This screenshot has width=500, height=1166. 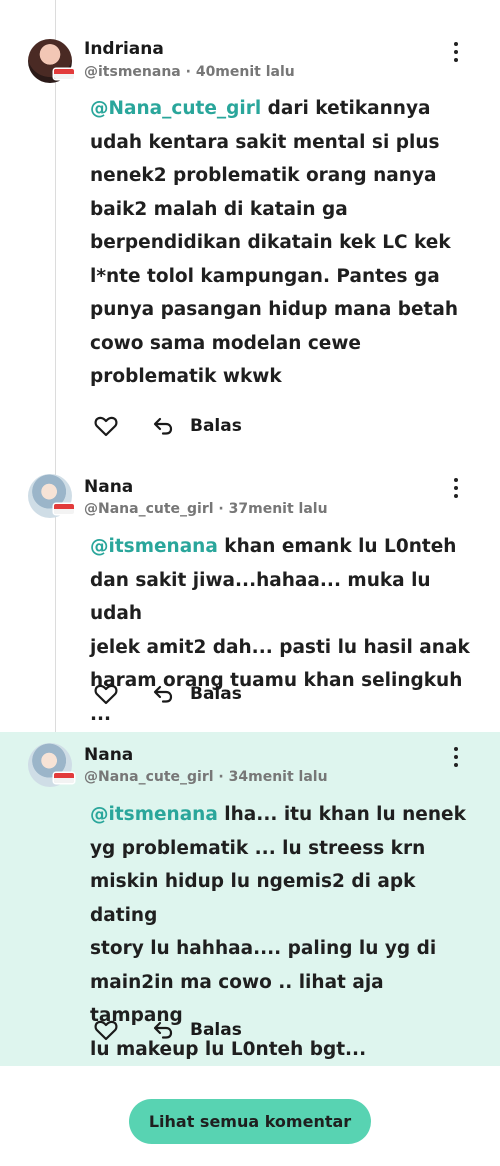 What do you see at coordinates (349, 108) in the screenshot?
I see `comment-line: dari ketikannya` at bounding box center [349, 108].